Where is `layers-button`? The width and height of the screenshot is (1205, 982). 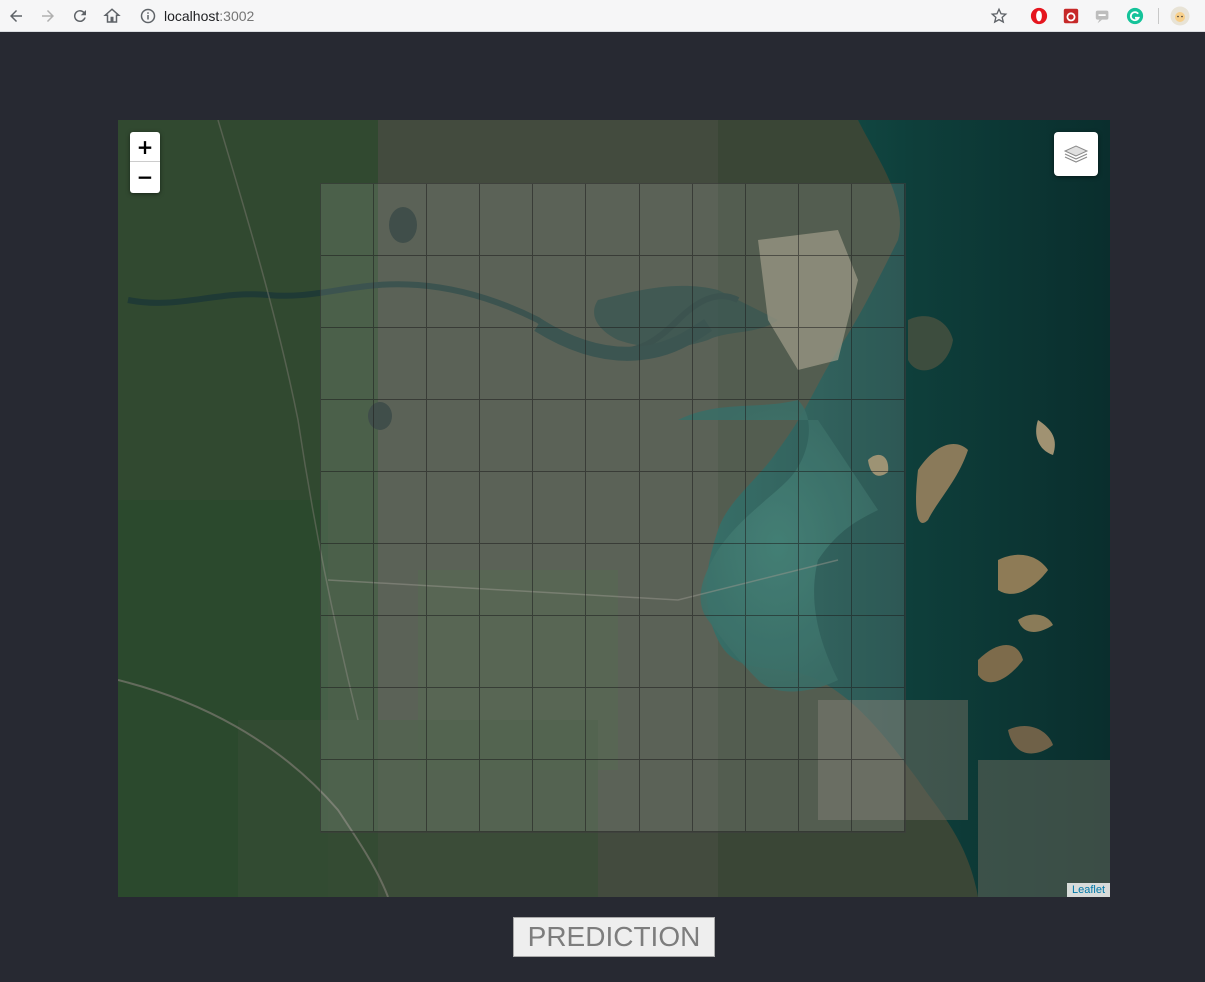 layers-button is located at coordinates (1076, 154).